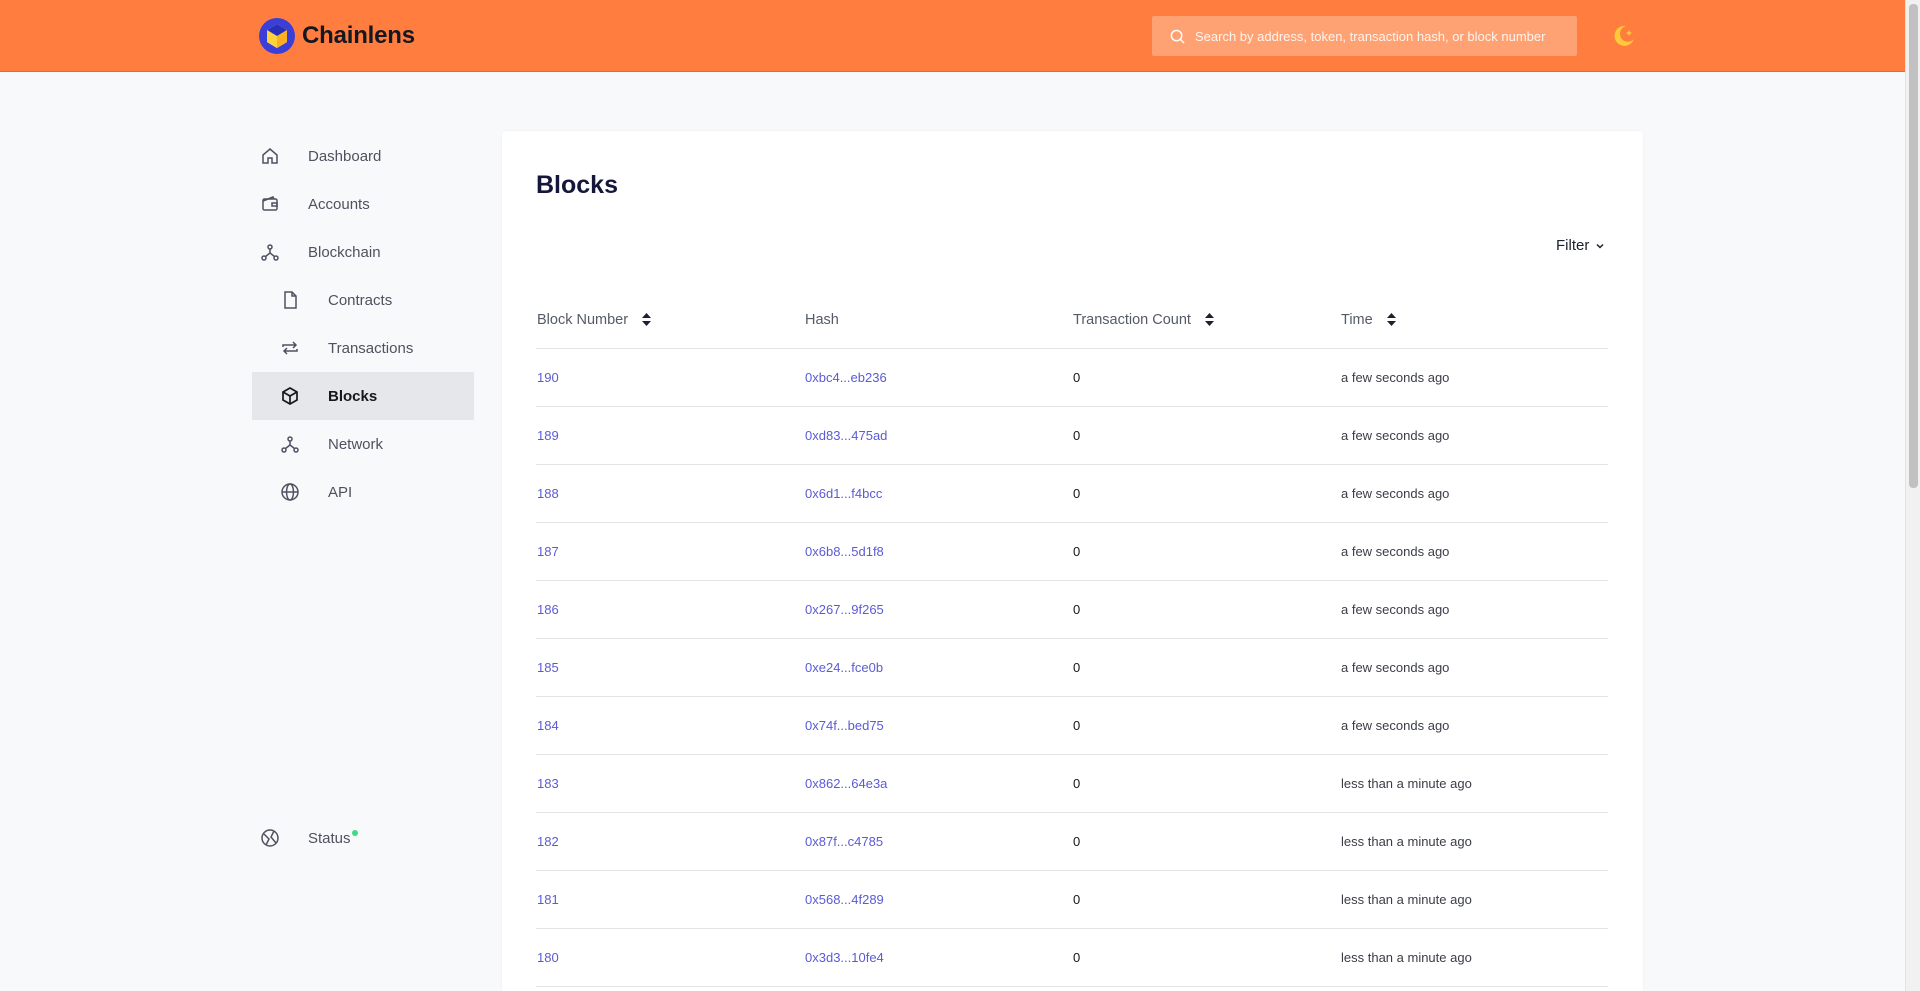 This screenshot has height=991, width=1920. Describe the element at coordinates (355, 833) in the screenshot. I see `status-indicator-dot` at that location.